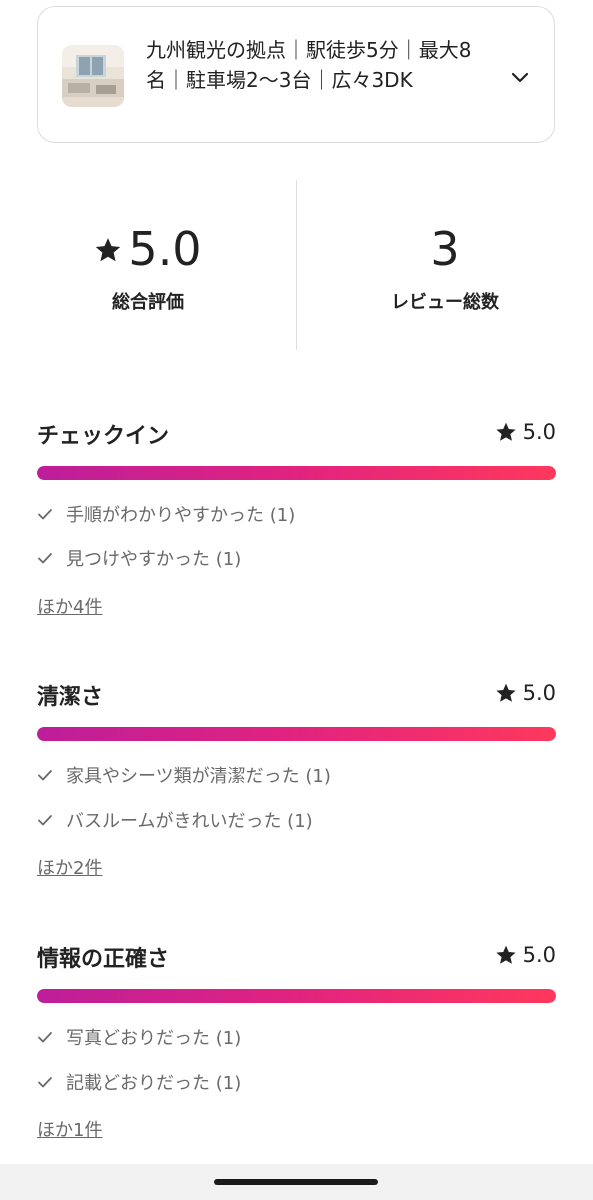 The width and height of the screenshot is (593, 1200). I want to click on chevron-down-icon, so click(520, 77).